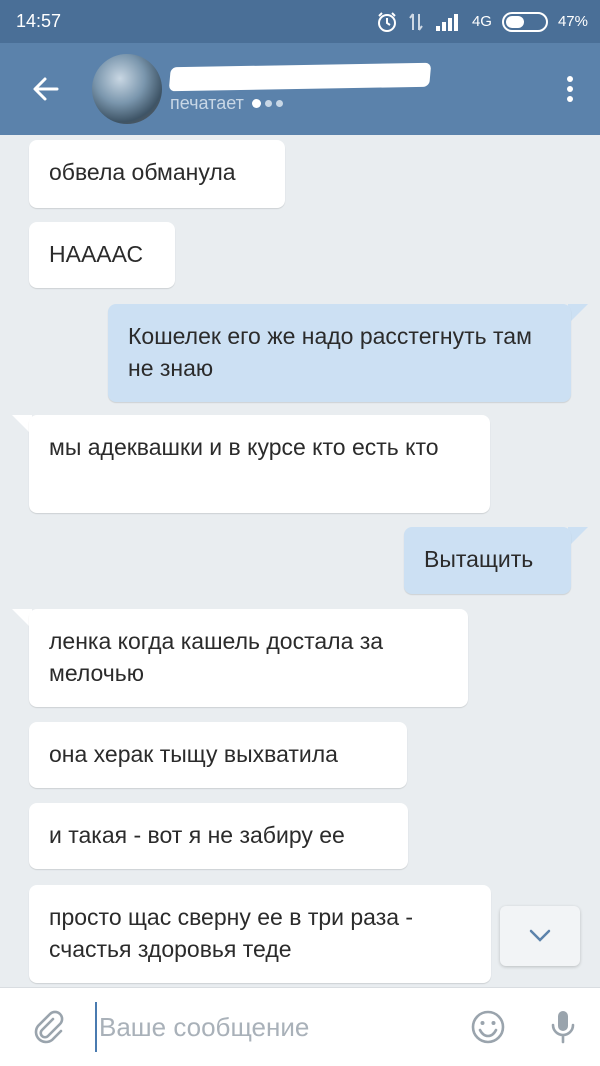 Image resolution: width=600 pixels, height=1066 pixels. I want to click on smiley-icon, so click(487, 1027).